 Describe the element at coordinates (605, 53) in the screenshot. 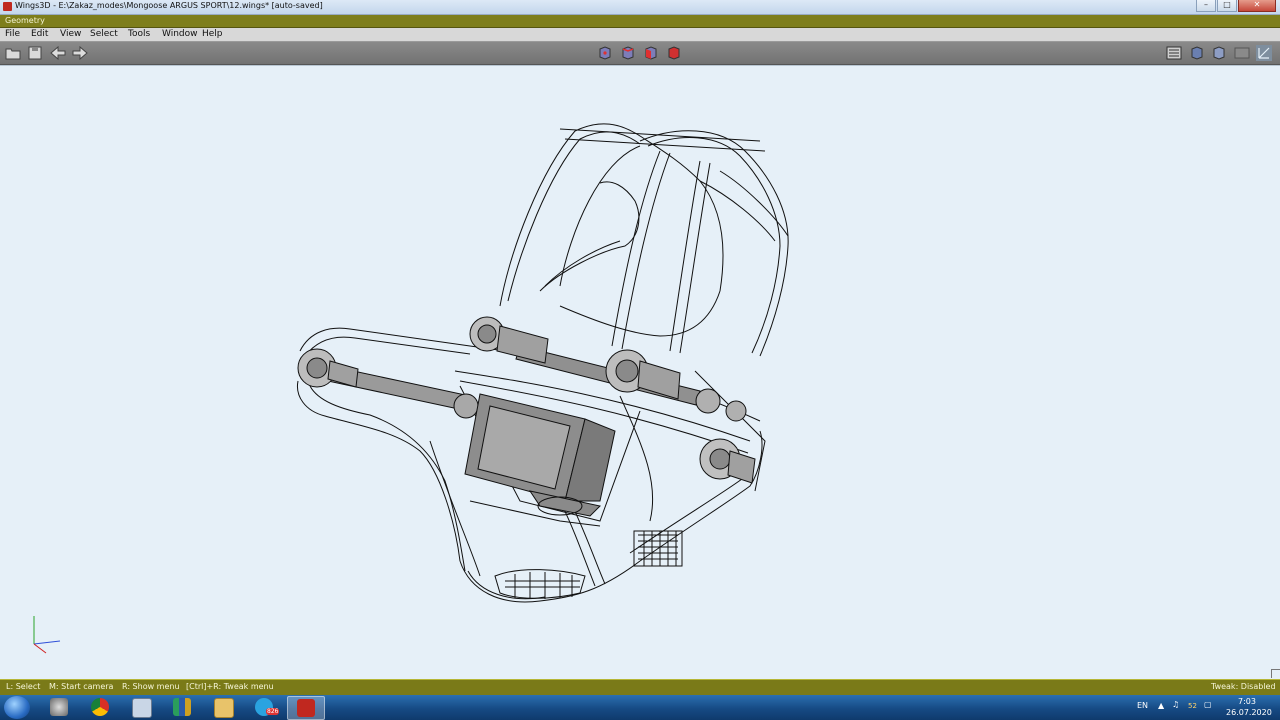

I see `vertex-mode-icon` at that location.